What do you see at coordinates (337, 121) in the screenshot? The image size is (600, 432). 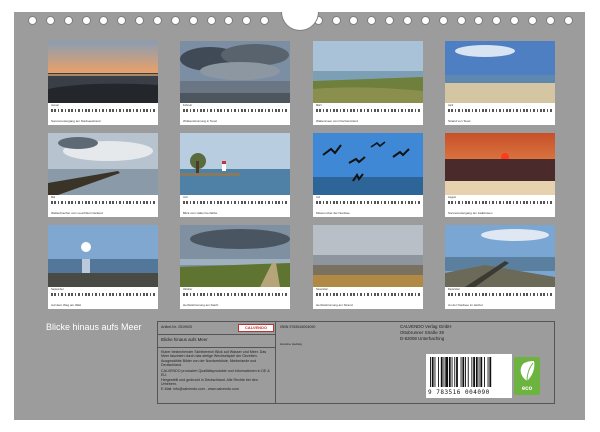 I see `month-caption: Wattenmeer vom Fischerstrand` at bounding box center [337, 121].